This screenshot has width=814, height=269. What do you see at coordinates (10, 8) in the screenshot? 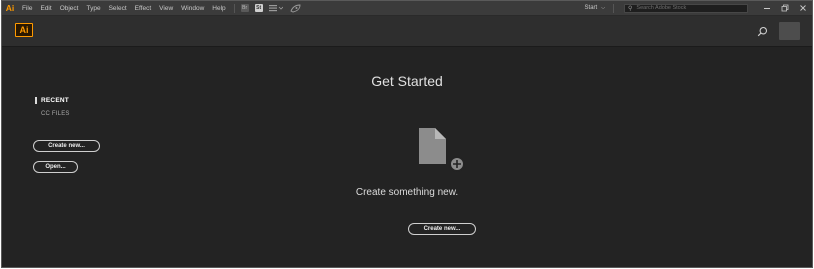
I see `illustrator-logo-icon: Ai` at bounding box center [10, 8].